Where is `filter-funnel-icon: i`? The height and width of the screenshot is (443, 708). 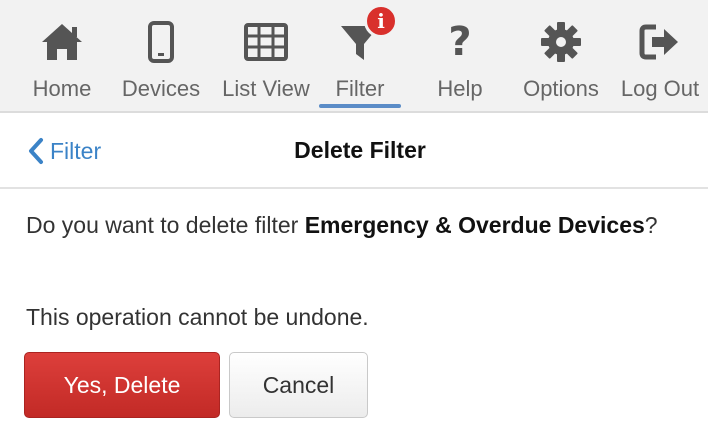
filter-funnel-icon: i is located at coordinates (367, 35).